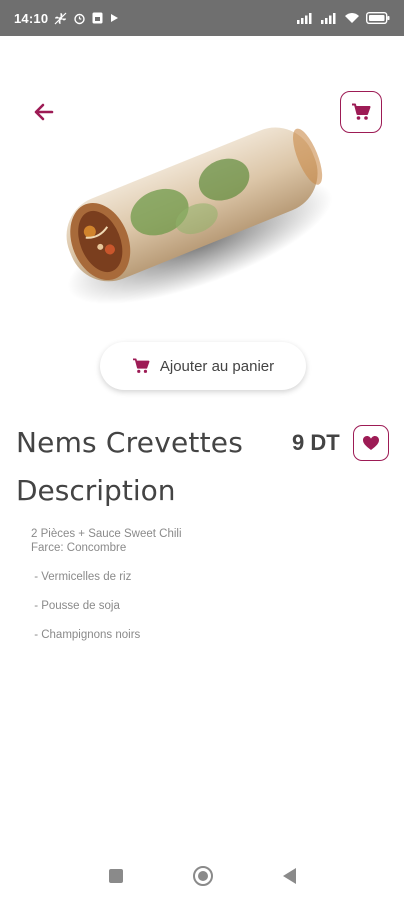 Image resolution: width=404 pixels, height=900 pixels. Describe the element at coordinates (202, 18) in the screenshot. I see `status-bar: 14:10` at that location.